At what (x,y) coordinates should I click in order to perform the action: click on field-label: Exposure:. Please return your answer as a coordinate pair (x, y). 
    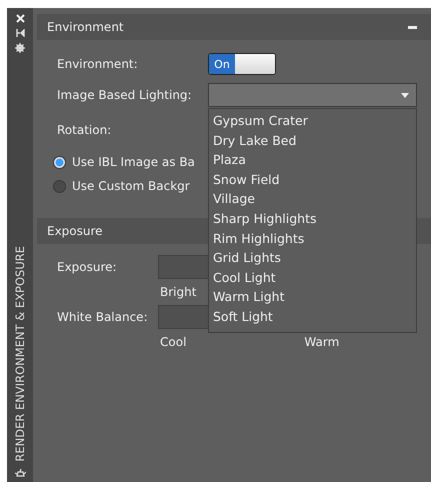
    Looking at the image, I should click on (87, 267).